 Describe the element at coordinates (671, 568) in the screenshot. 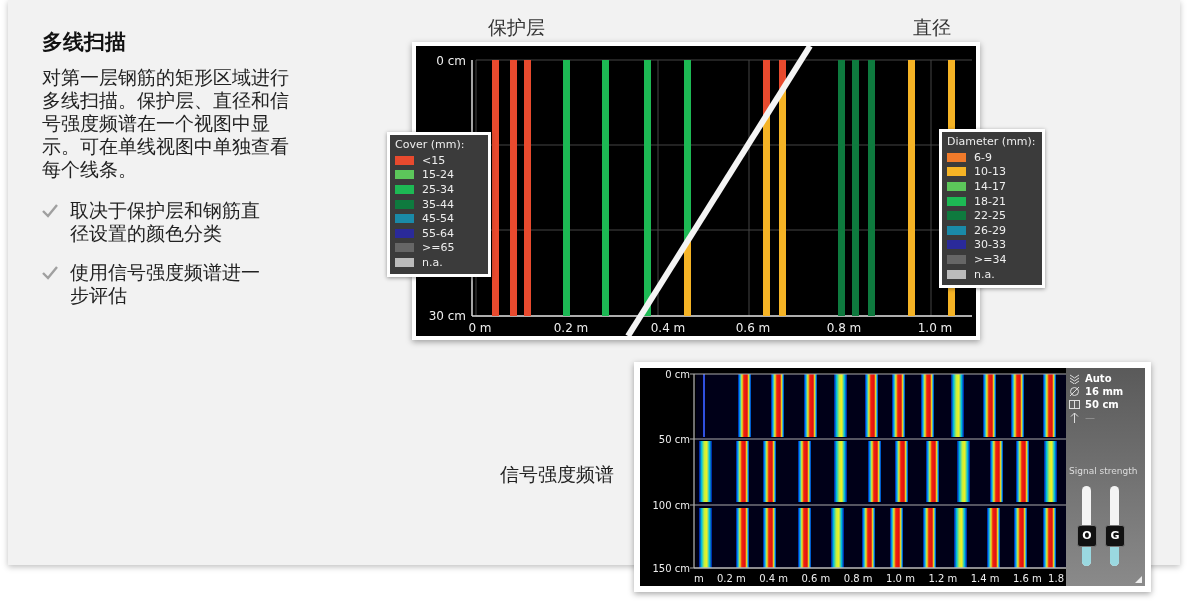

I see `axis-label: 150 cm` at that location.